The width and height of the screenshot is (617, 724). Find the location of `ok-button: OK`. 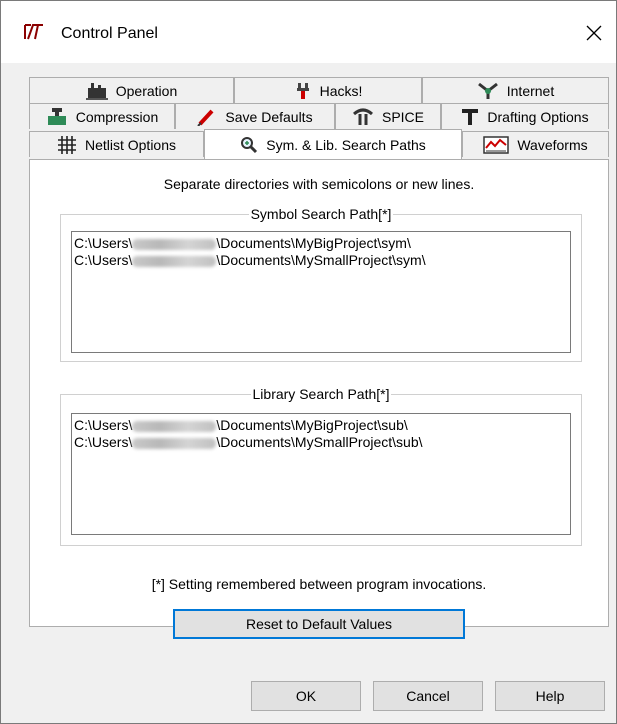

ok-button: OK is located at coordinates (306, 696).